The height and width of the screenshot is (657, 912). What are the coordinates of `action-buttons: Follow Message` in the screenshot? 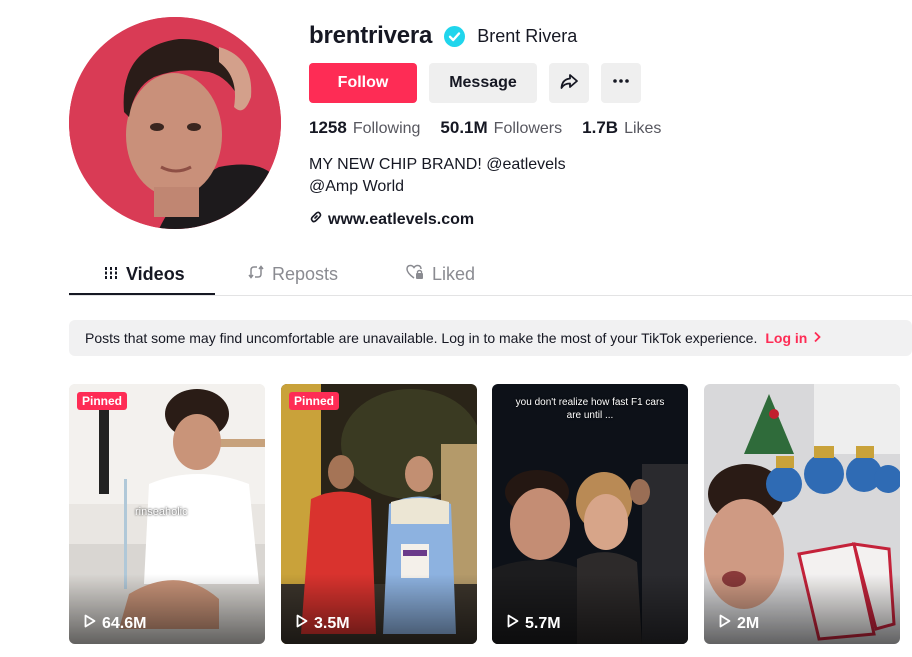 It's located at (604, 83).